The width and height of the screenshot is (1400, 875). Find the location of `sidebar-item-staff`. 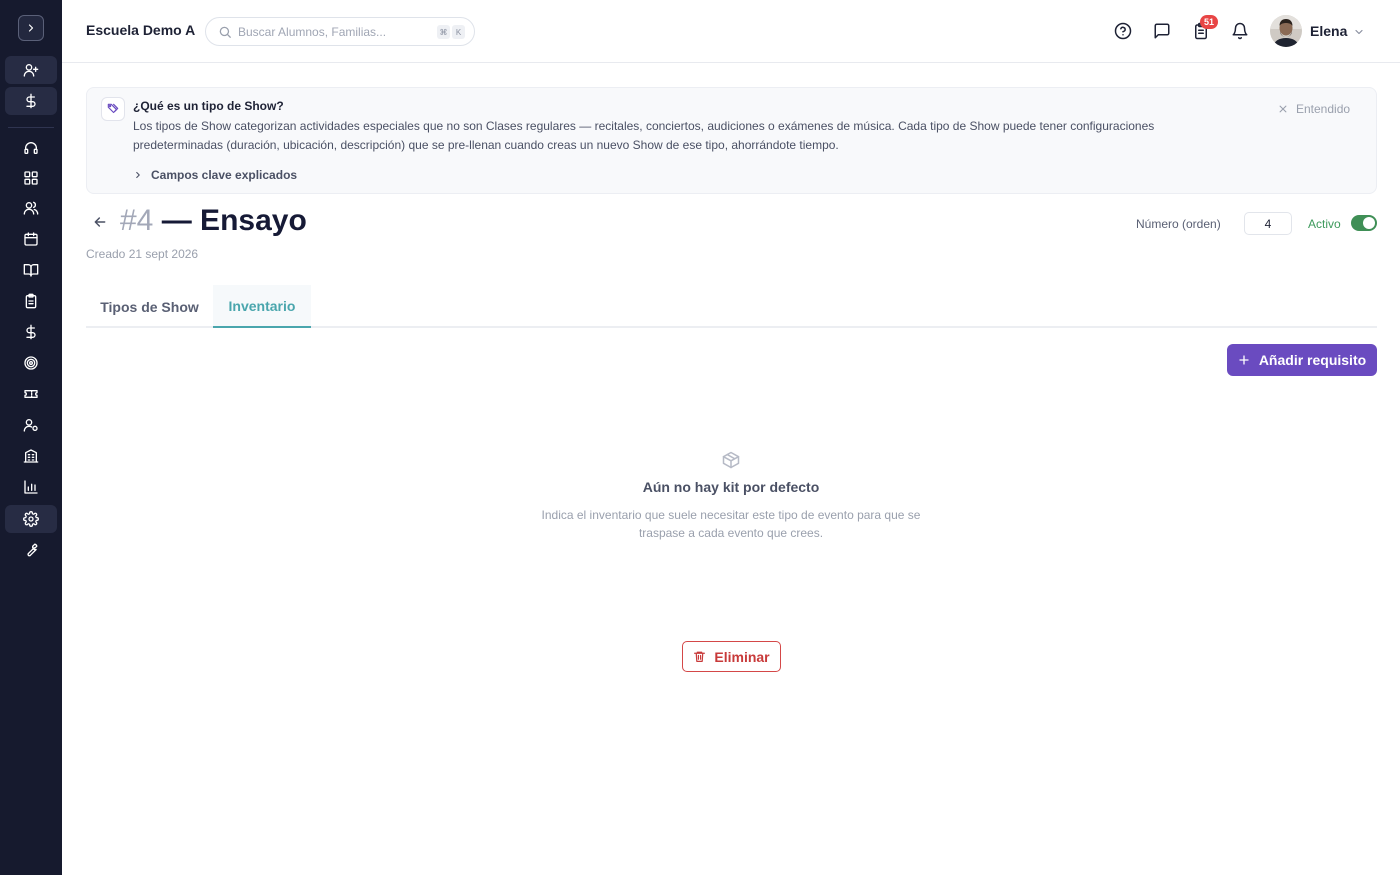

sidebar-item-staff is located at coordinates (31, 425).